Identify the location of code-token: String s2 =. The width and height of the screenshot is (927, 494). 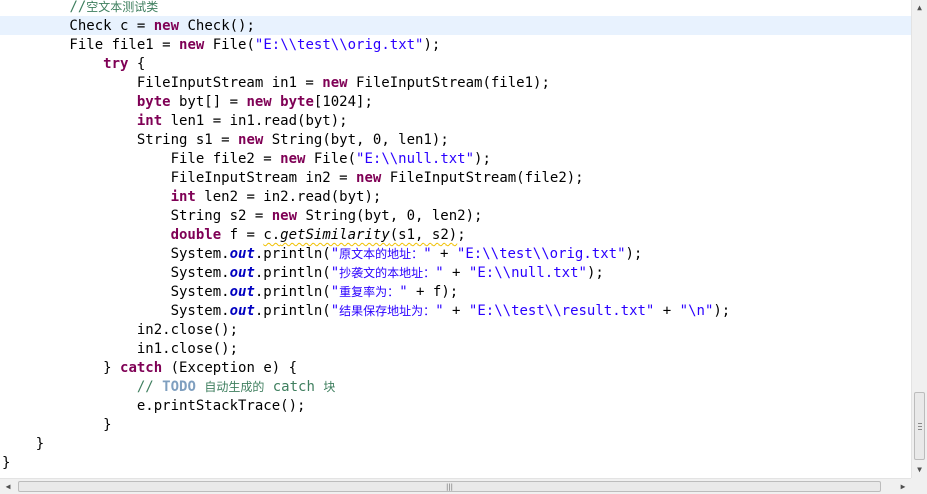
(137, 216).